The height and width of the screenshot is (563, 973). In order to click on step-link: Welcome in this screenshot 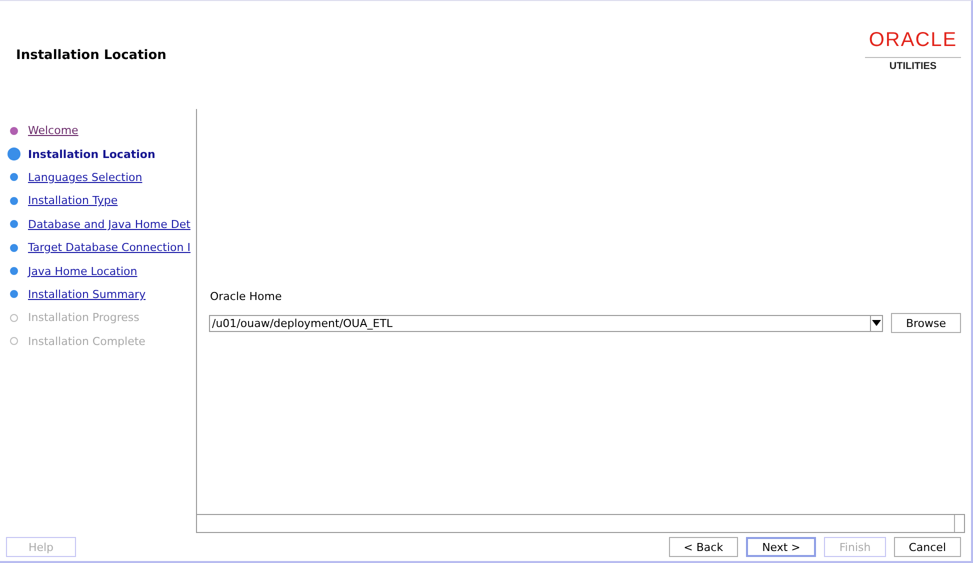, I will do `click(53, 131)`.